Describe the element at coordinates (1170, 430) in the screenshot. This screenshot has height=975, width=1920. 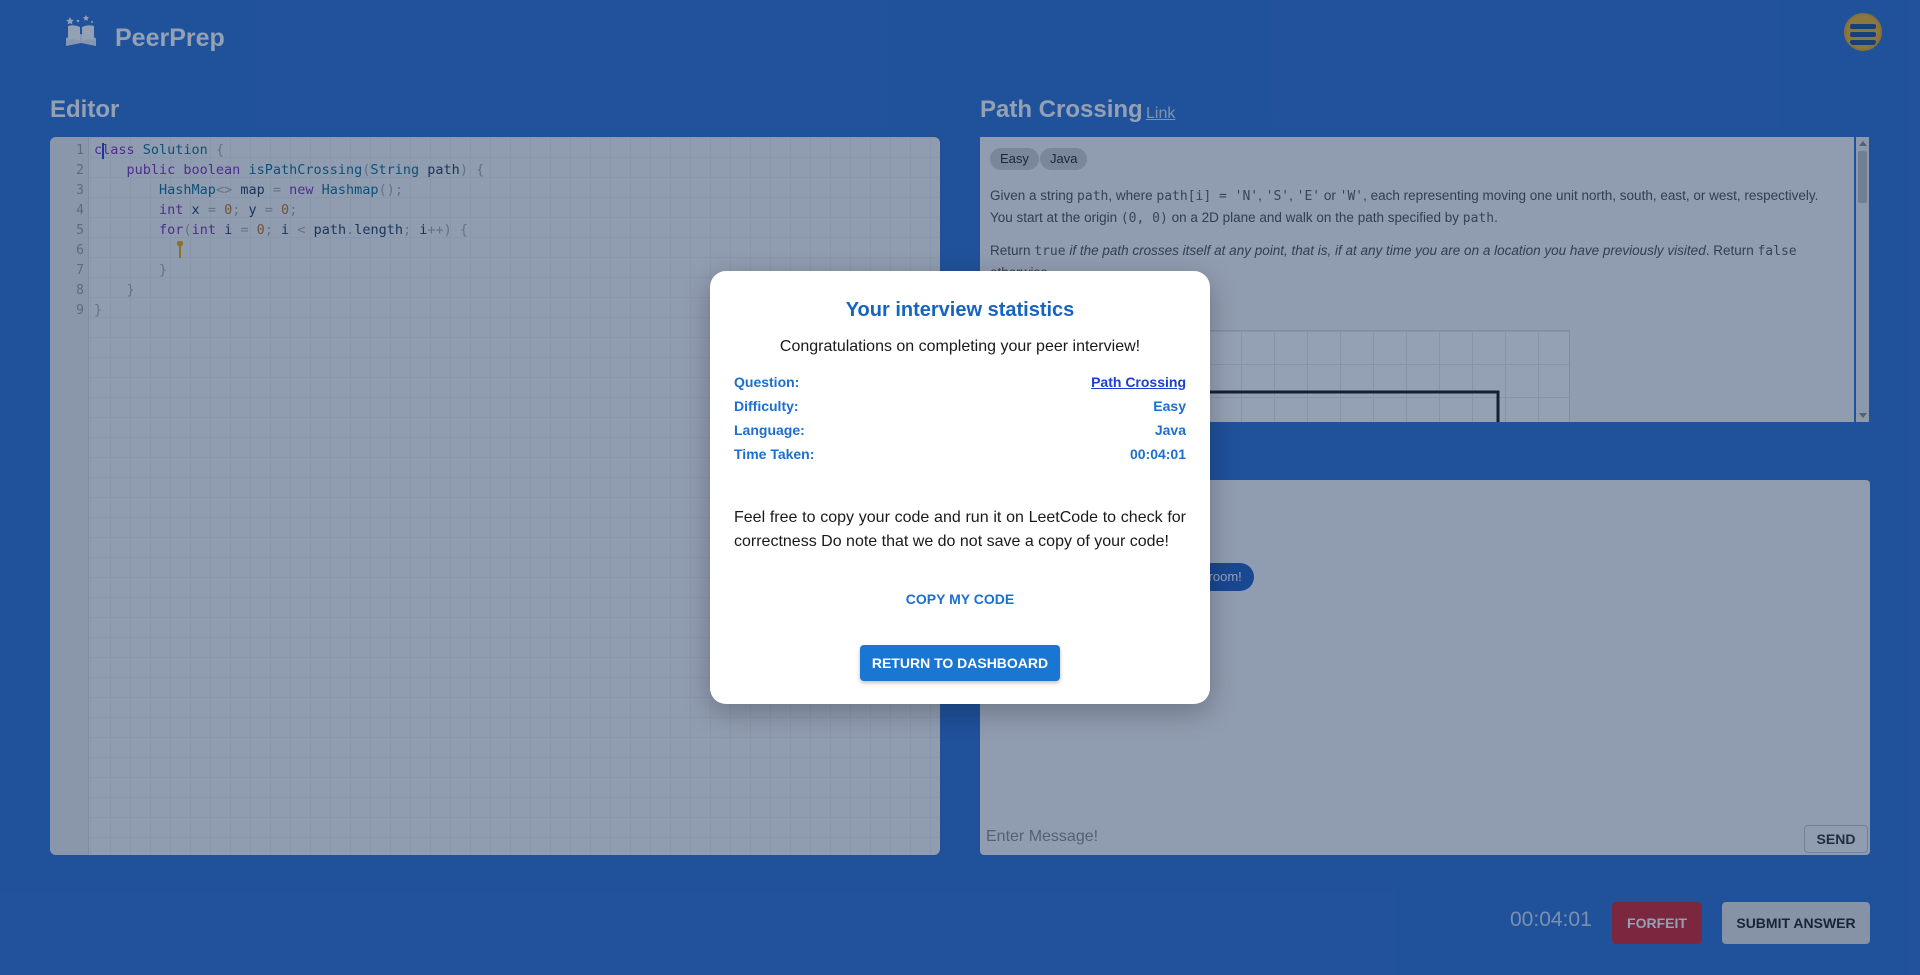
I see `stat-value: Java` at that location.